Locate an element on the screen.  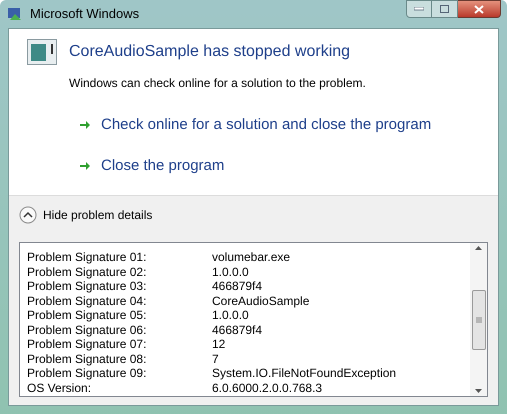
grip-icon is located at coordinates (479, 319).